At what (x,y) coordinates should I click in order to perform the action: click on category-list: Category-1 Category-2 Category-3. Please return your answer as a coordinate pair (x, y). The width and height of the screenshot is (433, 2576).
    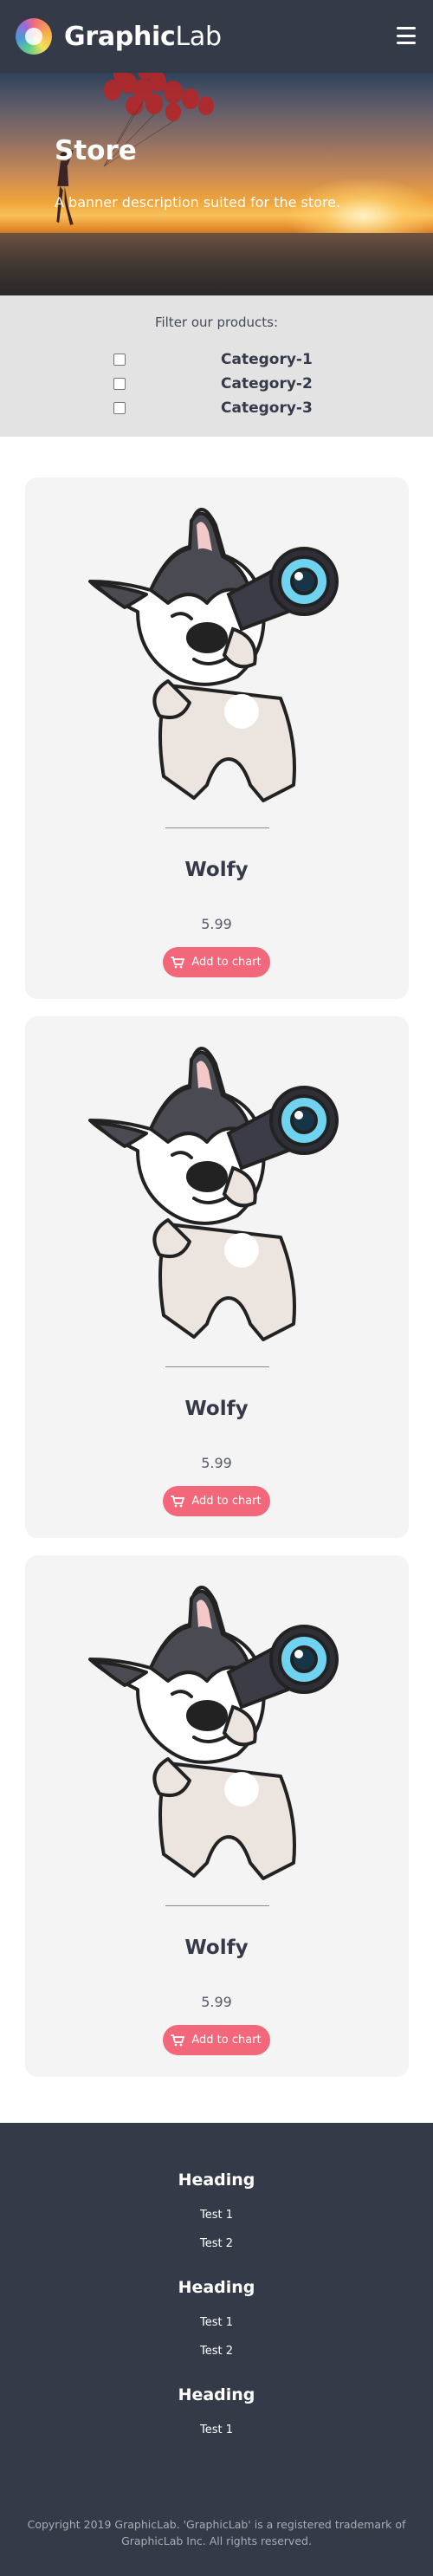
    Looking at the image, I should click on (216, 384).